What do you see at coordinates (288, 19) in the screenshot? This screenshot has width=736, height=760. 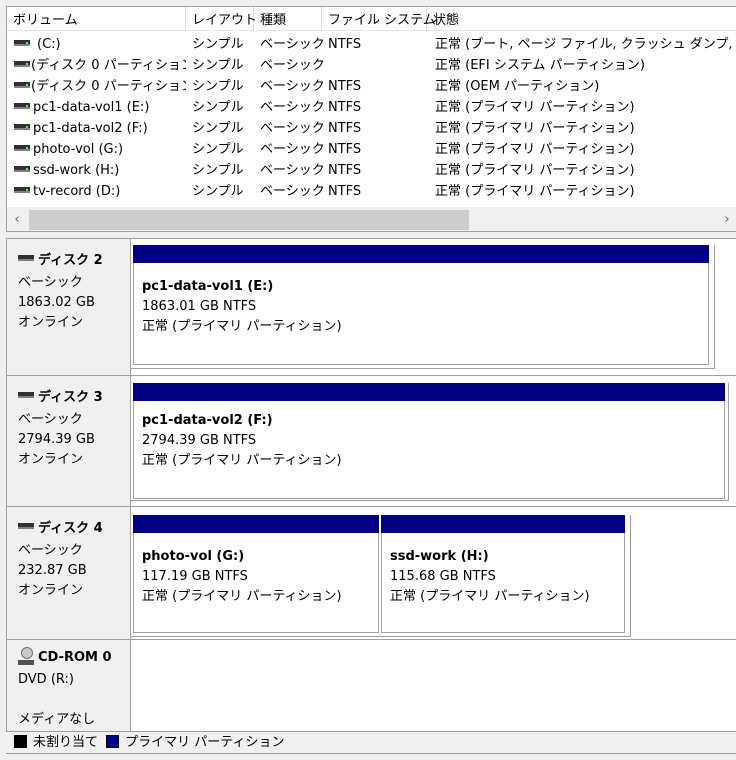 I see `column-header-type: 種類` at bounding box center [288, 19].